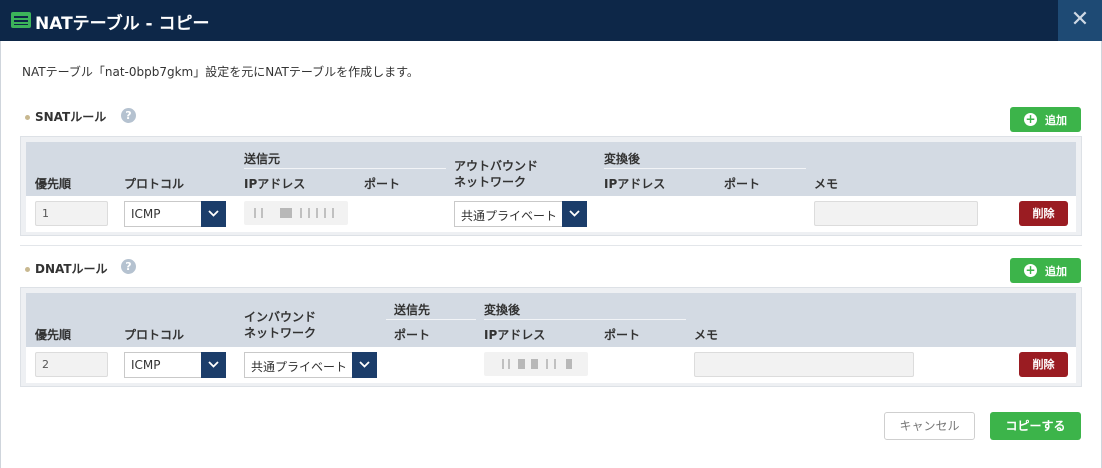 The width and height of the screenshot is (1102, 468). Describe the element at coordinates (122, 24) in the screenshot. I see `dialog-title: NATテーブル - コピー` at that location.